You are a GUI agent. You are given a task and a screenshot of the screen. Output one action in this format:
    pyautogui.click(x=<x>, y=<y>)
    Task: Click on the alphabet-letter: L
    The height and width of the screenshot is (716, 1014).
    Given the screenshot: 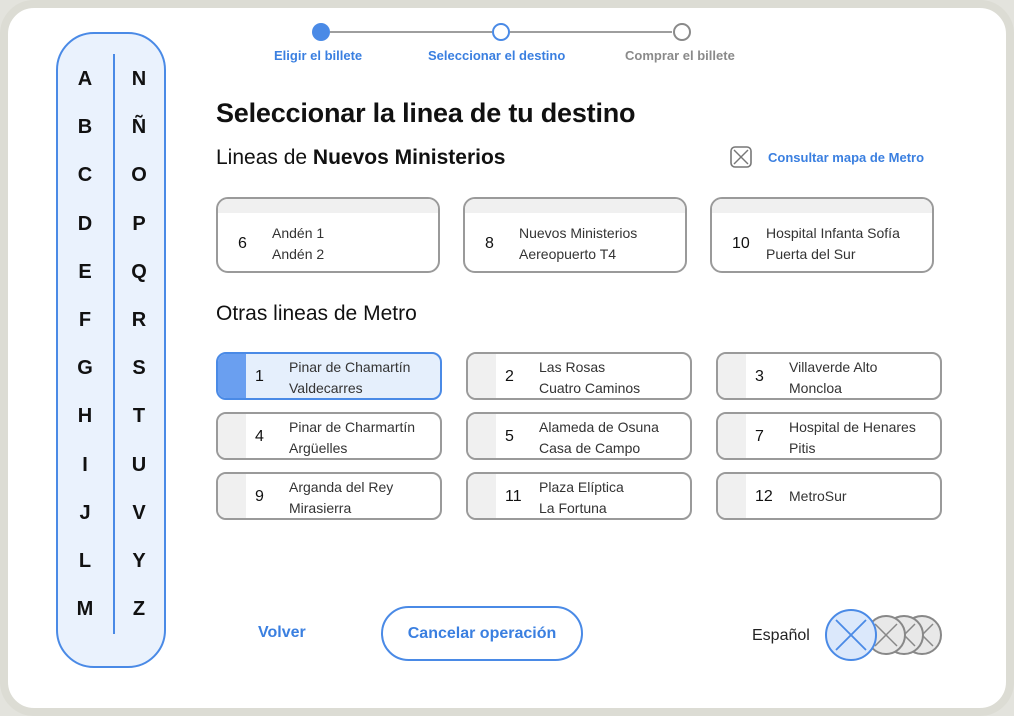 What is the action you would take?
    pyautogui.click(x=85, y=561)
    